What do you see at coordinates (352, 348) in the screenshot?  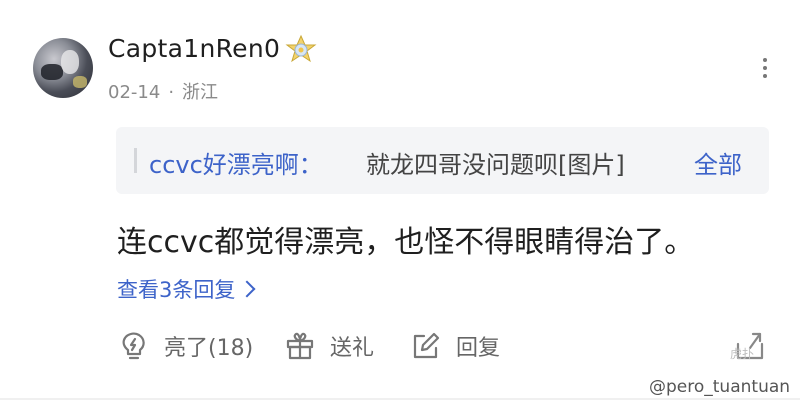 I see `gift-label: 送礼` at bounding box center [352, 348].